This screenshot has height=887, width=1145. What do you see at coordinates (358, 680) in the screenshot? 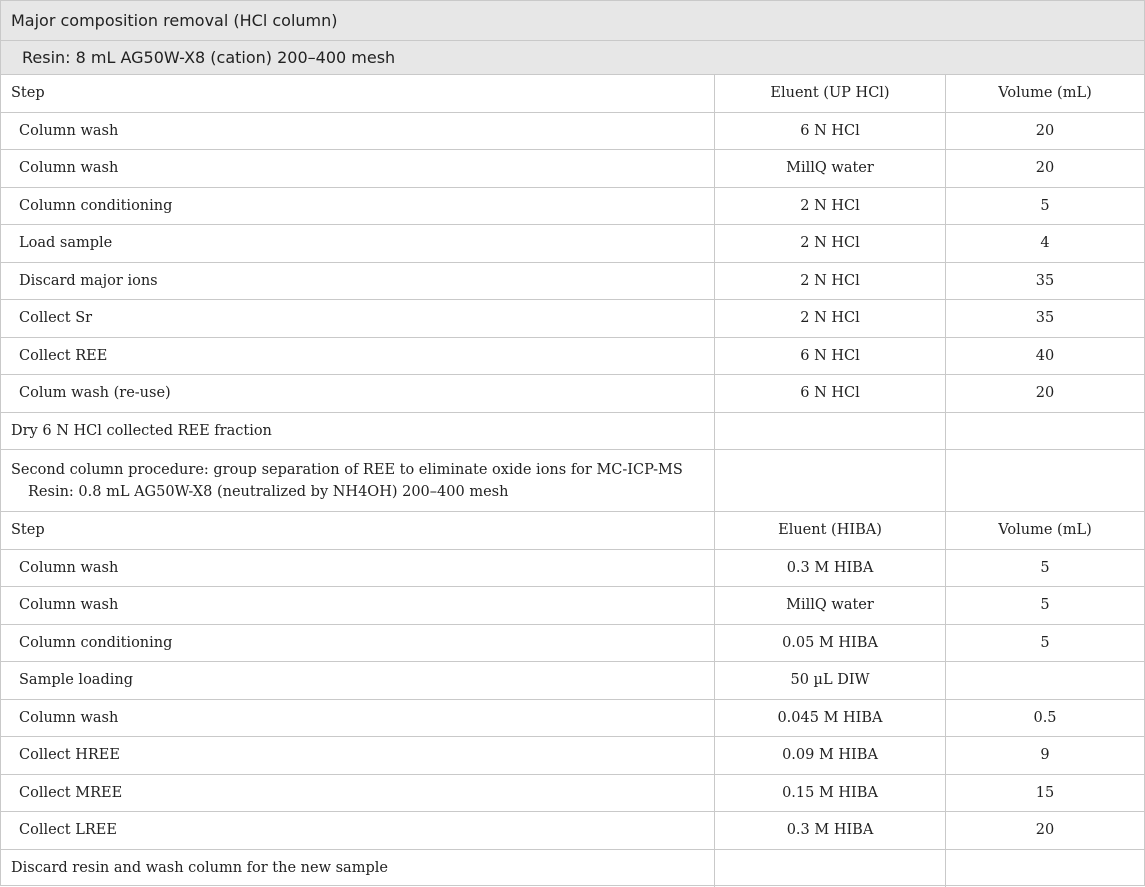
I see `step-cell: Sample loading` at bounding box center [358, 680].